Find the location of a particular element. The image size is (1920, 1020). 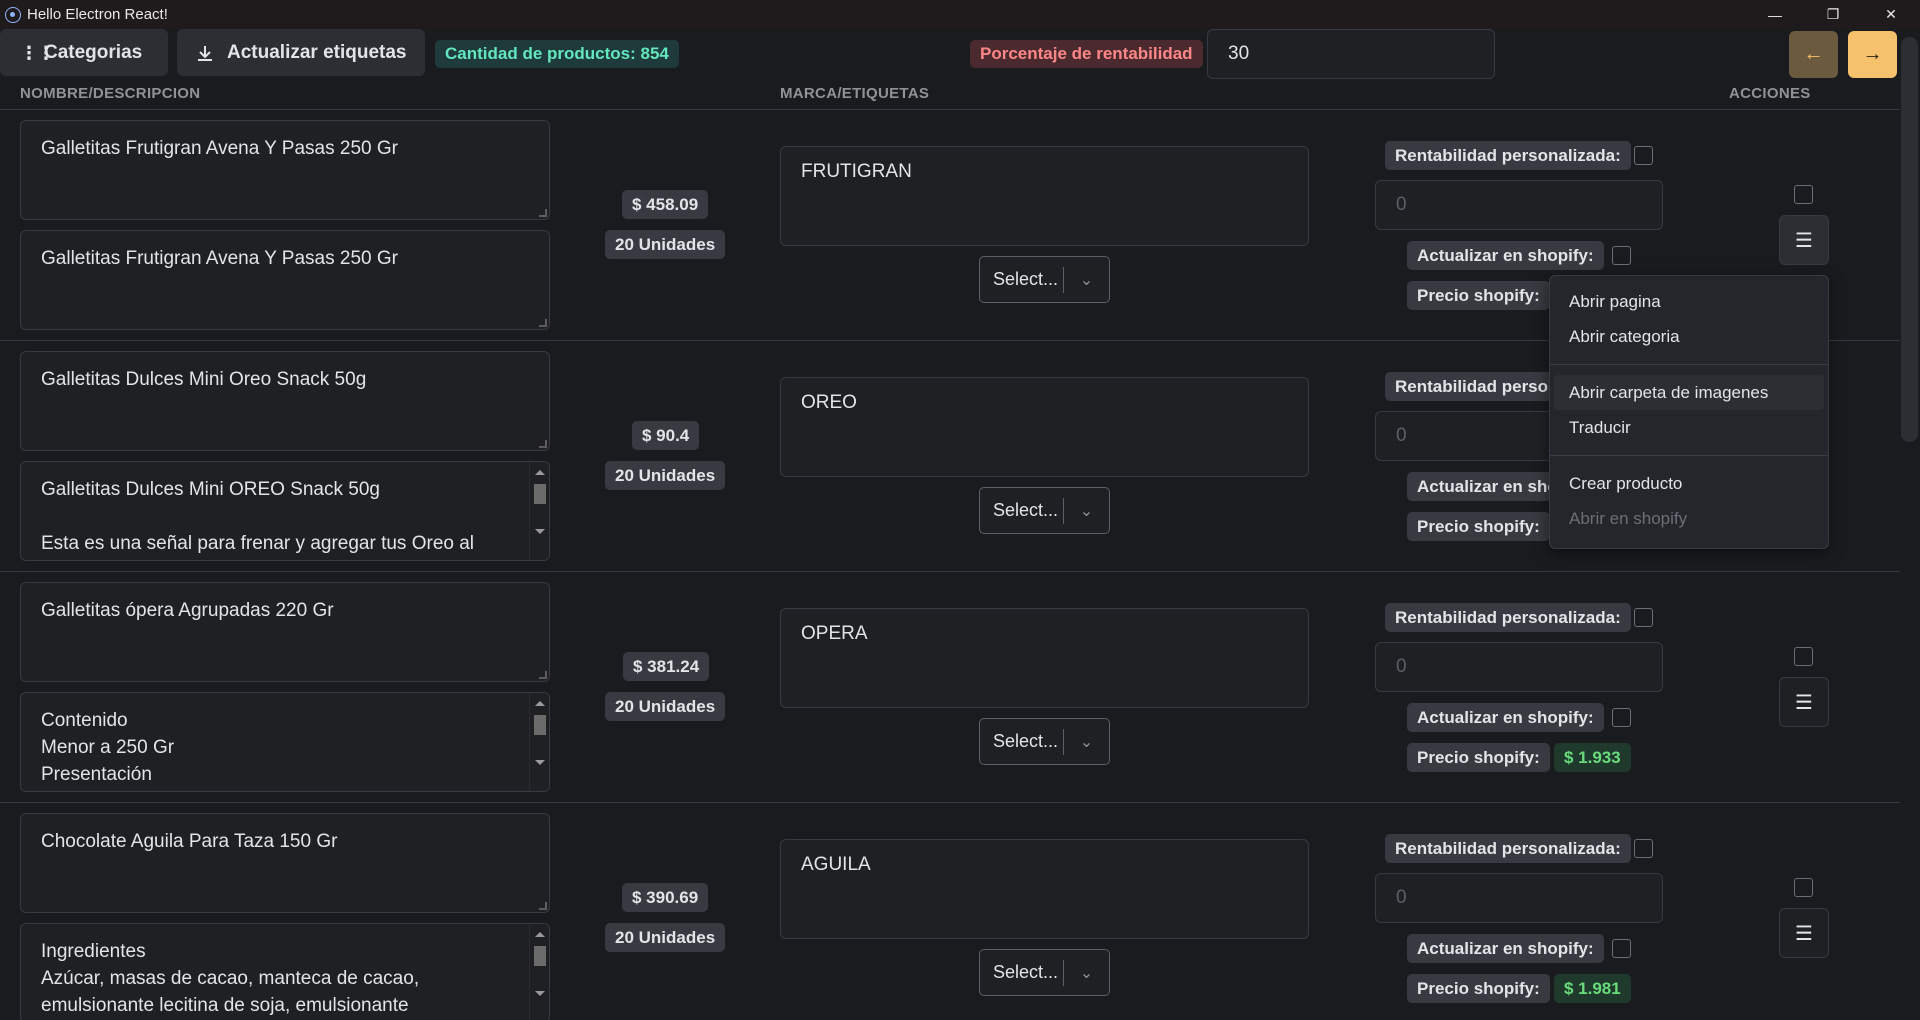

rentabilidad-value: 30 is located at coordinates (1239, 53).